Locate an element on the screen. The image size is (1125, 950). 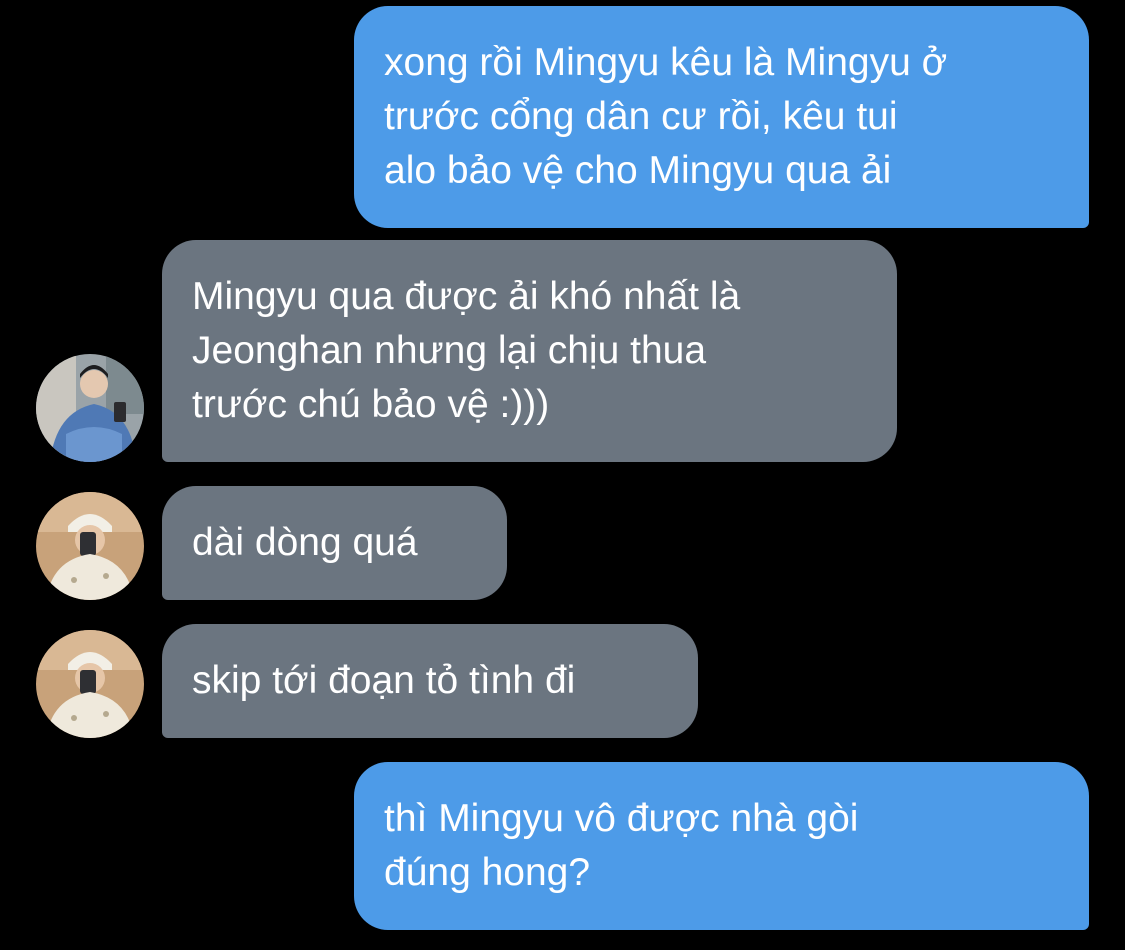
message-bubble-received: skip tới đoạn tỏ tình đi is located at coordinates (430, 681).